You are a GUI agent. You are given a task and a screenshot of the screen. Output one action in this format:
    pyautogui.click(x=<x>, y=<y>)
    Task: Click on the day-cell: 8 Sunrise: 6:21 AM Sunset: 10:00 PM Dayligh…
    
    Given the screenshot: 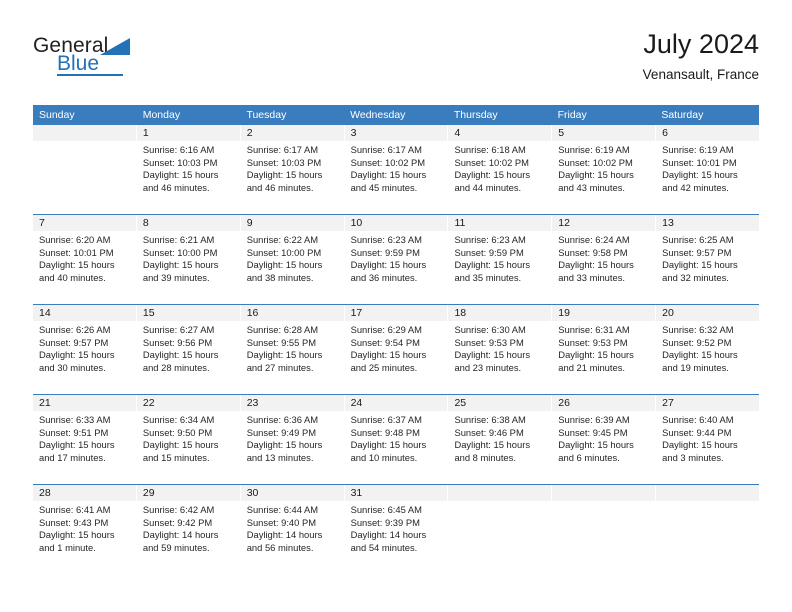 What is the action you would take?
    pyautogui.click(x=188, y=259)
    